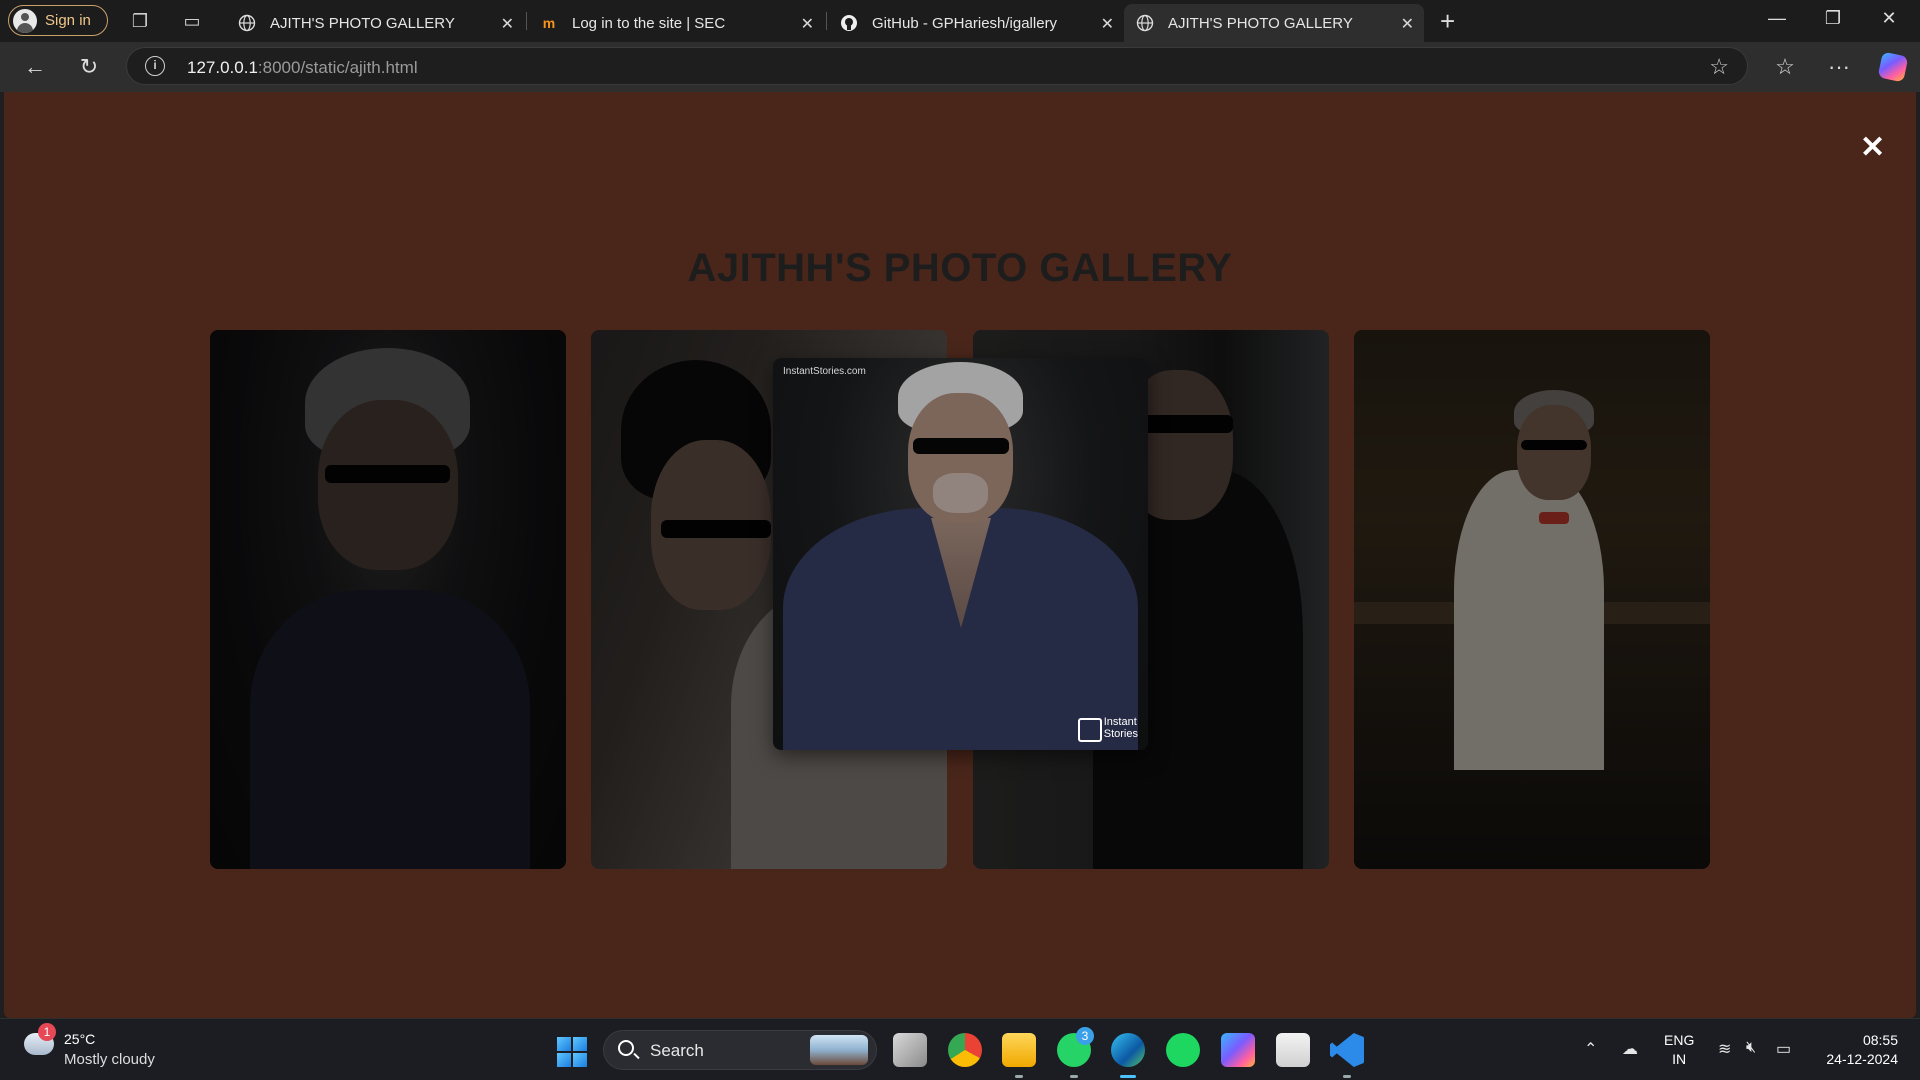 This screenshot has height=1080, width=1920. What do you see at coordinates (677, 1050) in the screenshot?
I see `search-label: Search` at bounding box center [677, 1050].